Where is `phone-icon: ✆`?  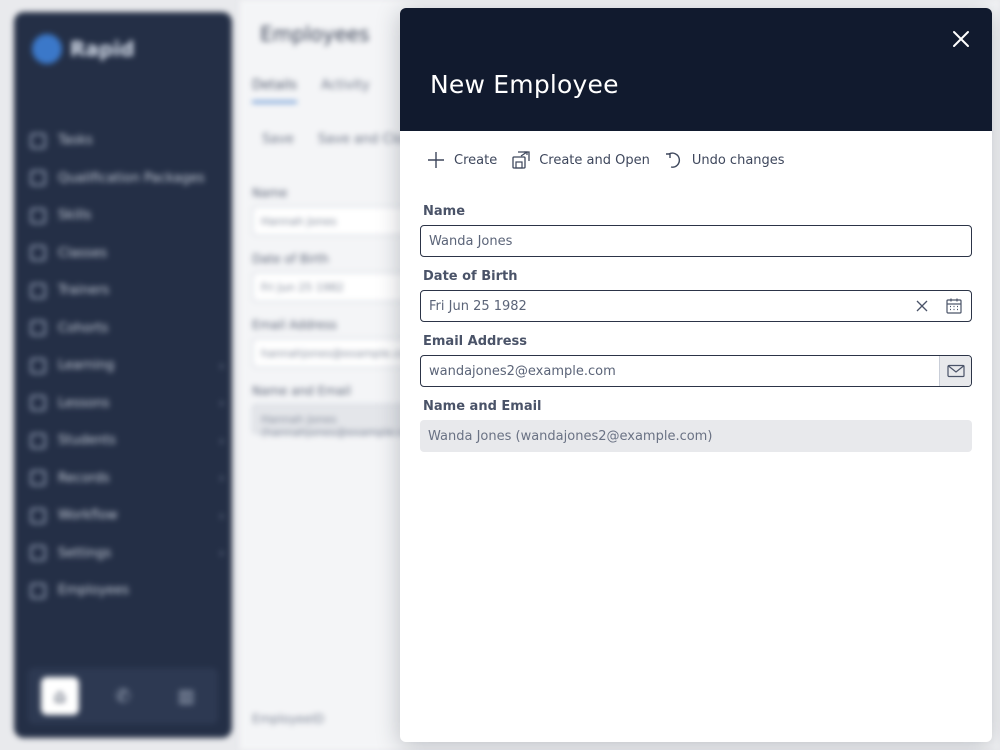 phone-icon: ✆ is located at coordinates (123, 696).